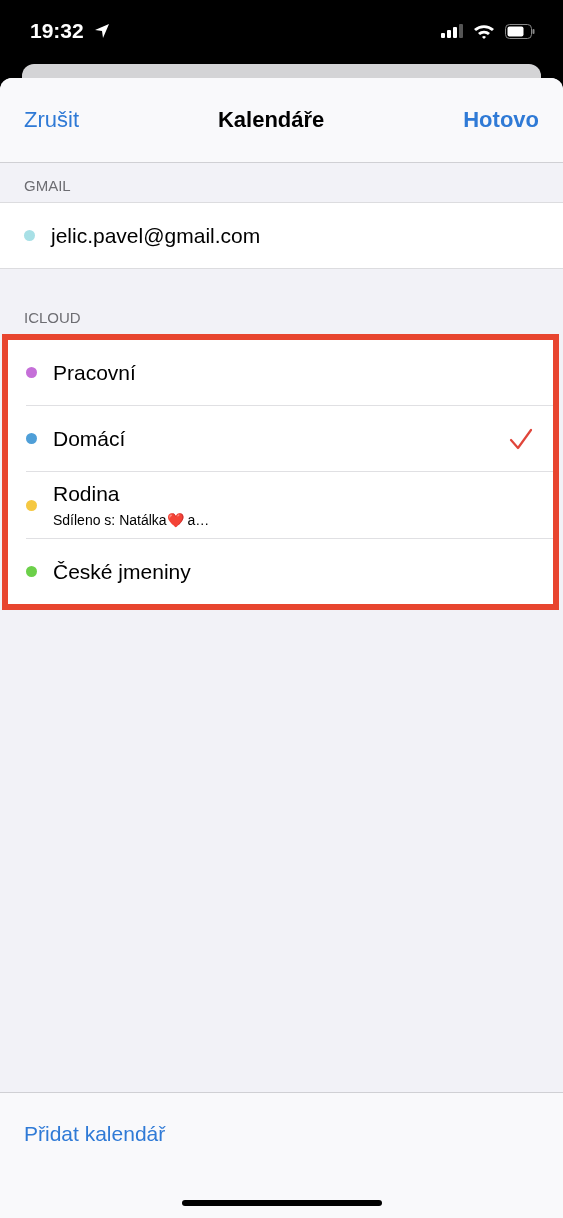  I want to click on battery-icon, so click(520, 31).